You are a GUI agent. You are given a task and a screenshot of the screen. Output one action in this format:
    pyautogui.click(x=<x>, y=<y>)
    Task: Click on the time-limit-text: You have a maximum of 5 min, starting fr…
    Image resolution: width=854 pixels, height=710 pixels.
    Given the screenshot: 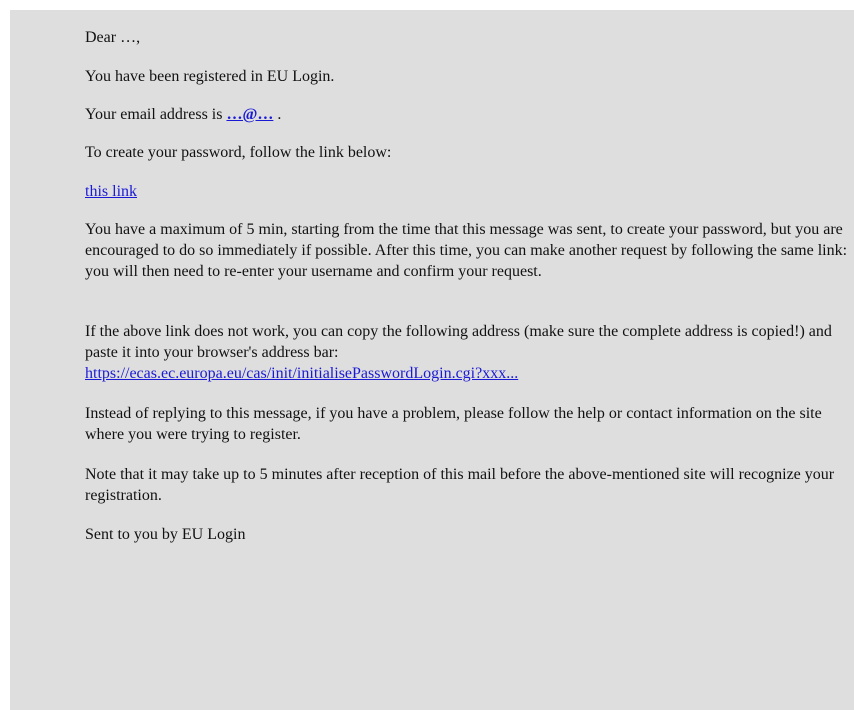 What is the action you would take?
    pyautogui.click(x=466, y=250)
    